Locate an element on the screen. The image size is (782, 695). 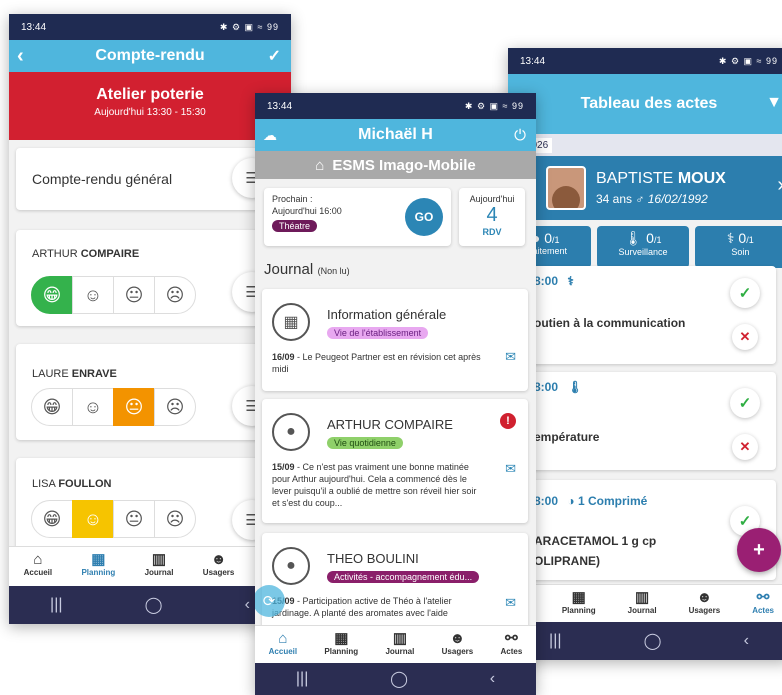
stat-soin: ⚕ 0/1 Soin is located at coordinates (738, 247).